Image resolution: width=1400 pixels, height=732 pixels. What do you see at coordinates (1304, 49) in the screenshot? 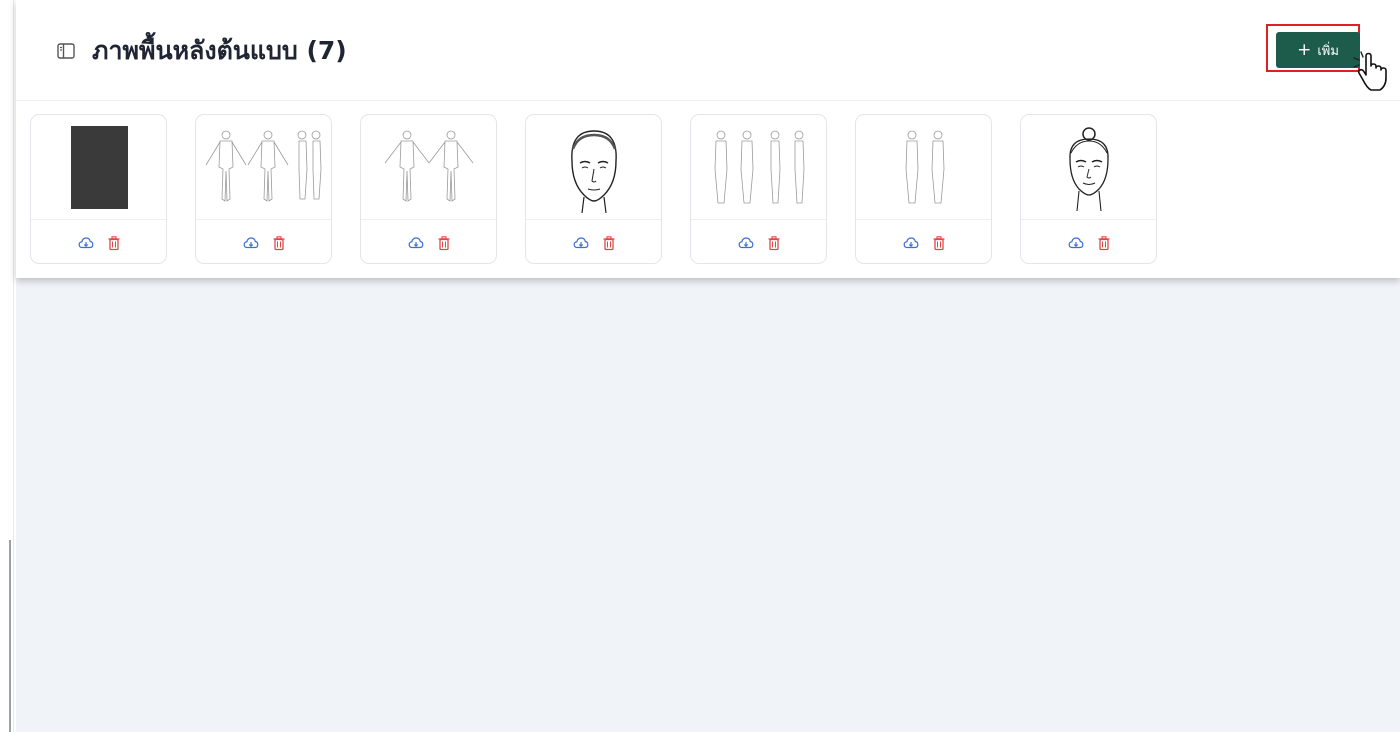
I see `plus-icon: +` at bounding box center [1304, 49].